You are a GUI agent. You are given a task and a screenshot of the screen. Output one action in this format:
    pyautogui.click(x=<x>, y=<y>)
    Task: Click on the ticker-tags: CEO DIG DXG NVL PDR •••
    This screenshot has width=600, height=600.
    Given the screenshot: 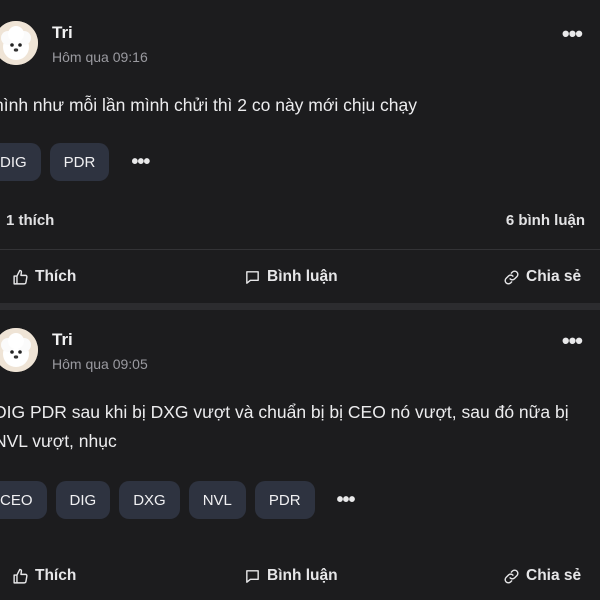 What is the action you would take?
    pyautogui.click(x=184, y=500)
    